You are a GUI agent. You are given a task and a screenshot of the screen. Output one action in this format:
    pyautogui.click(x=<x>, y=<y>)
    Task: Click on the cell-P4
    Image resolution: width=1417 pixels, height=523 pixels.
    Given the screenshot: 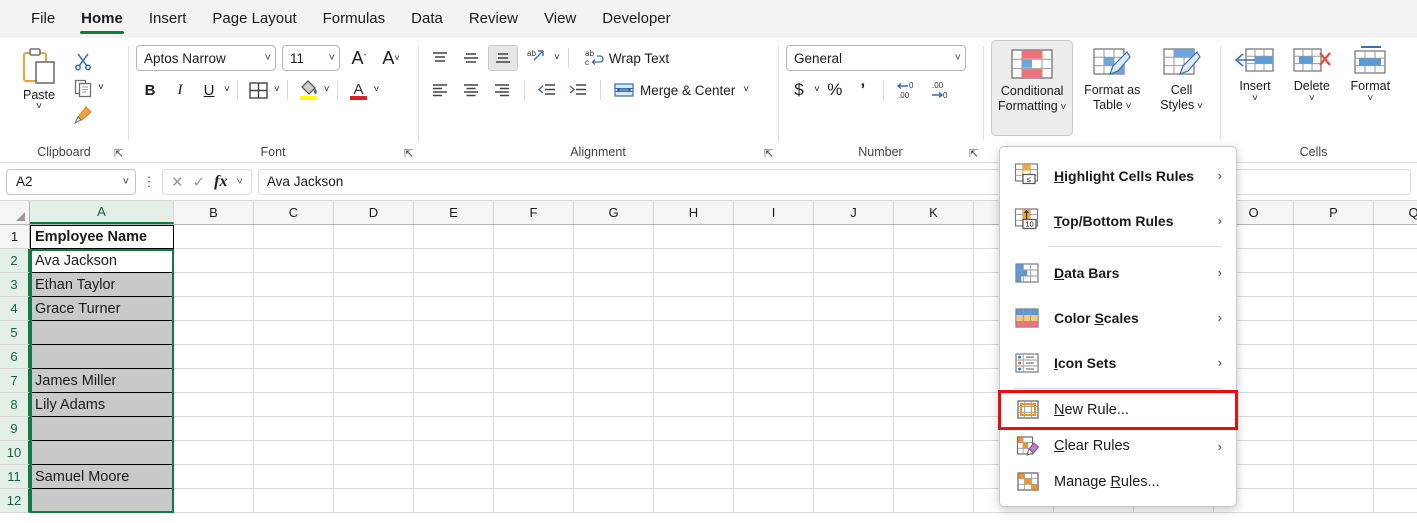 What is the action you would take?
    pyautogui.click(x=1334, y=309)
    